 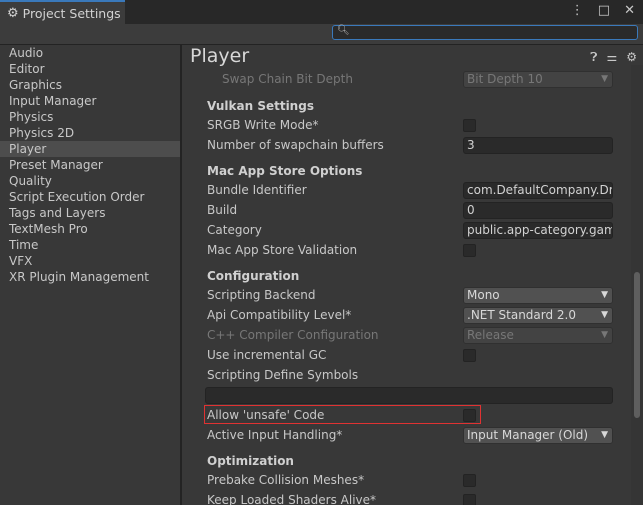 What do you see at coordinates (522, 315) in the screenshot?
I see `api-value: .NET Standard 2.0` at bounding box center [522, 315].